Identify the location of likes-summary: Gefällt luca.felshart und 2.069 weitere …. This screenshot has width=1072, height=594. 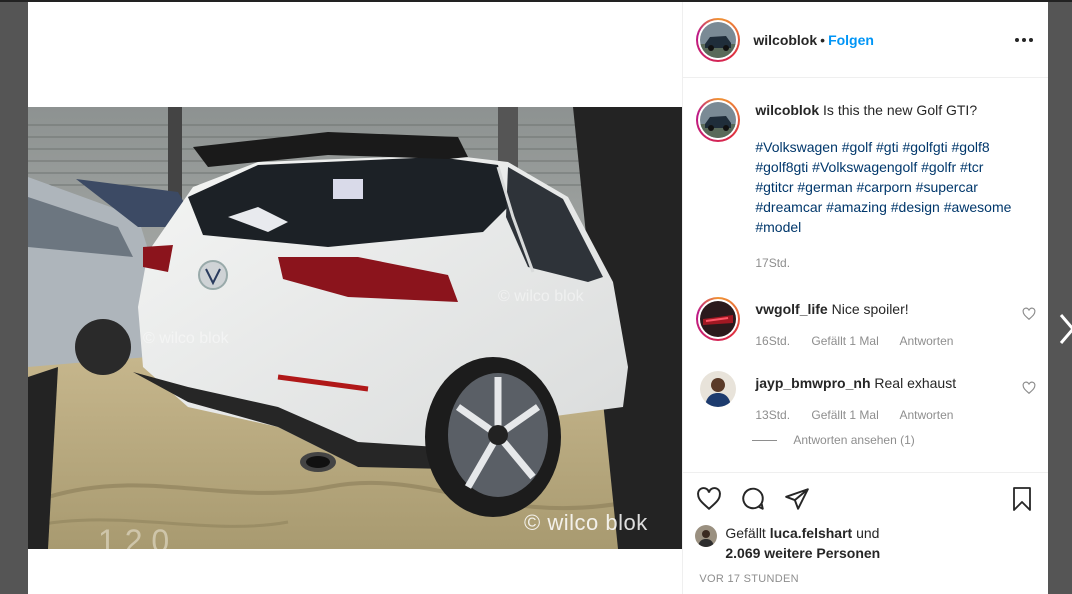
(865, 543).